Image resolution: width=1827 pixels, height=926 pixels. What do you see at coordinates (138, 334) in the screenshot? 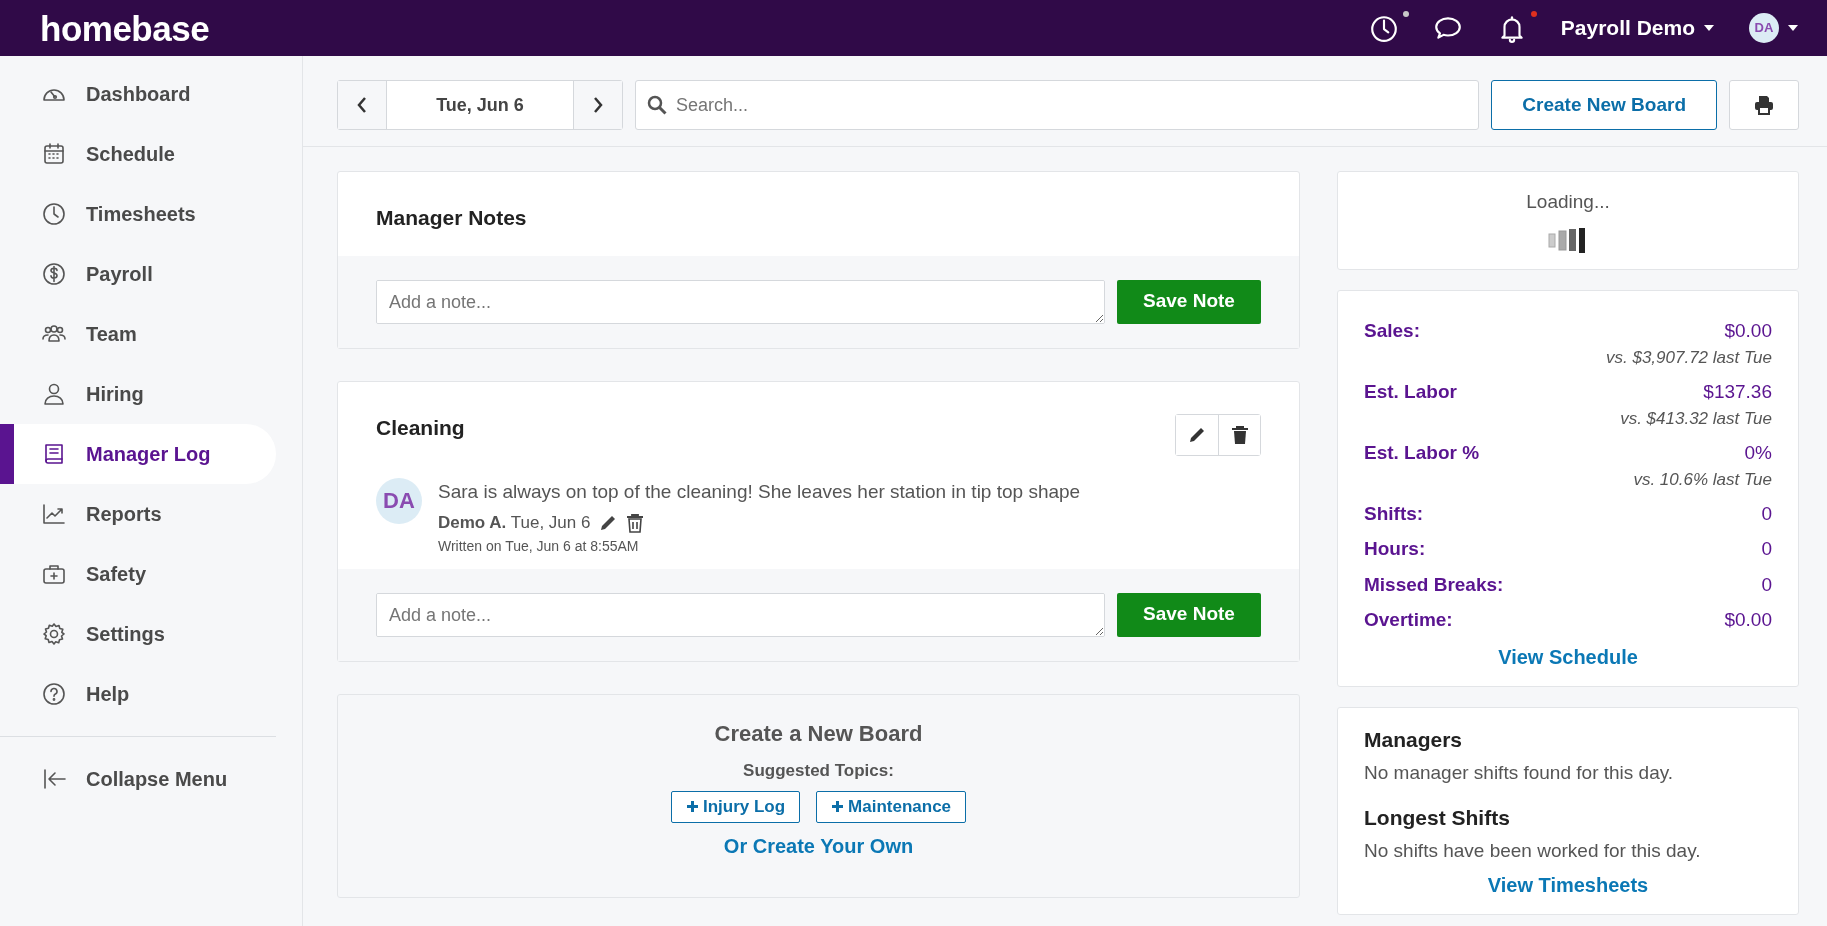
I see `sidebar-item: Team` at bounding box center [138, 334].